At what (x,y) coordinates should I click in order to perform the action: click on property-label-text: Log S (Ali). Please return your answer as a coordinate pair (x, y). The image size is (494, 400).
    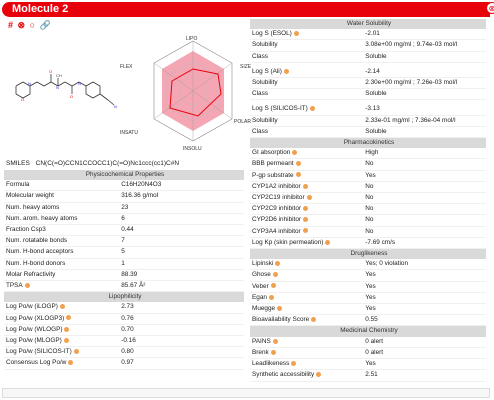
    Looking at the image, I should click on (267, 71).